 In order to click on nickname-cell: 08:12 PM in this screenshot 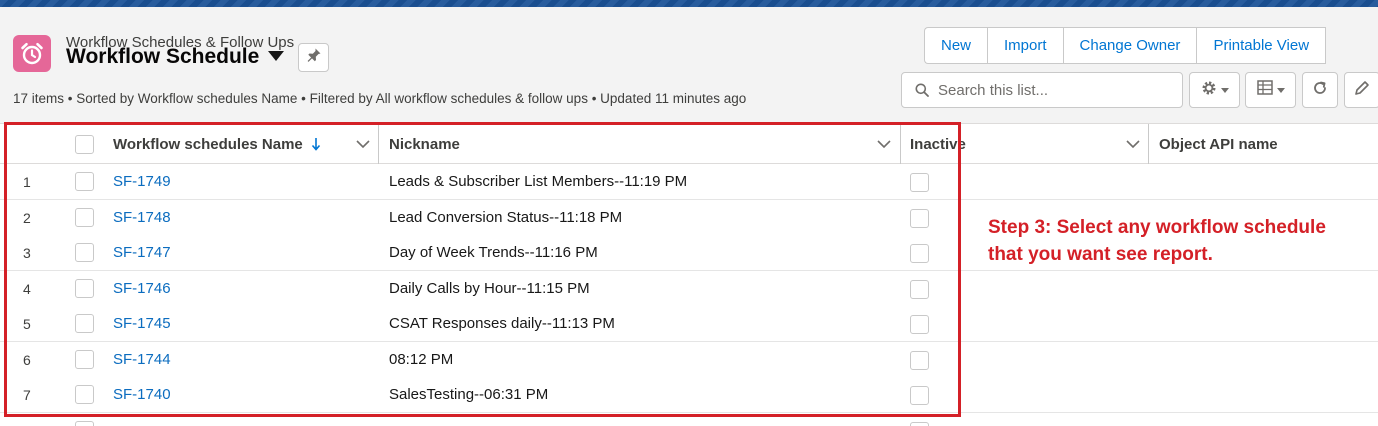, I will do `click(421, 359)`.